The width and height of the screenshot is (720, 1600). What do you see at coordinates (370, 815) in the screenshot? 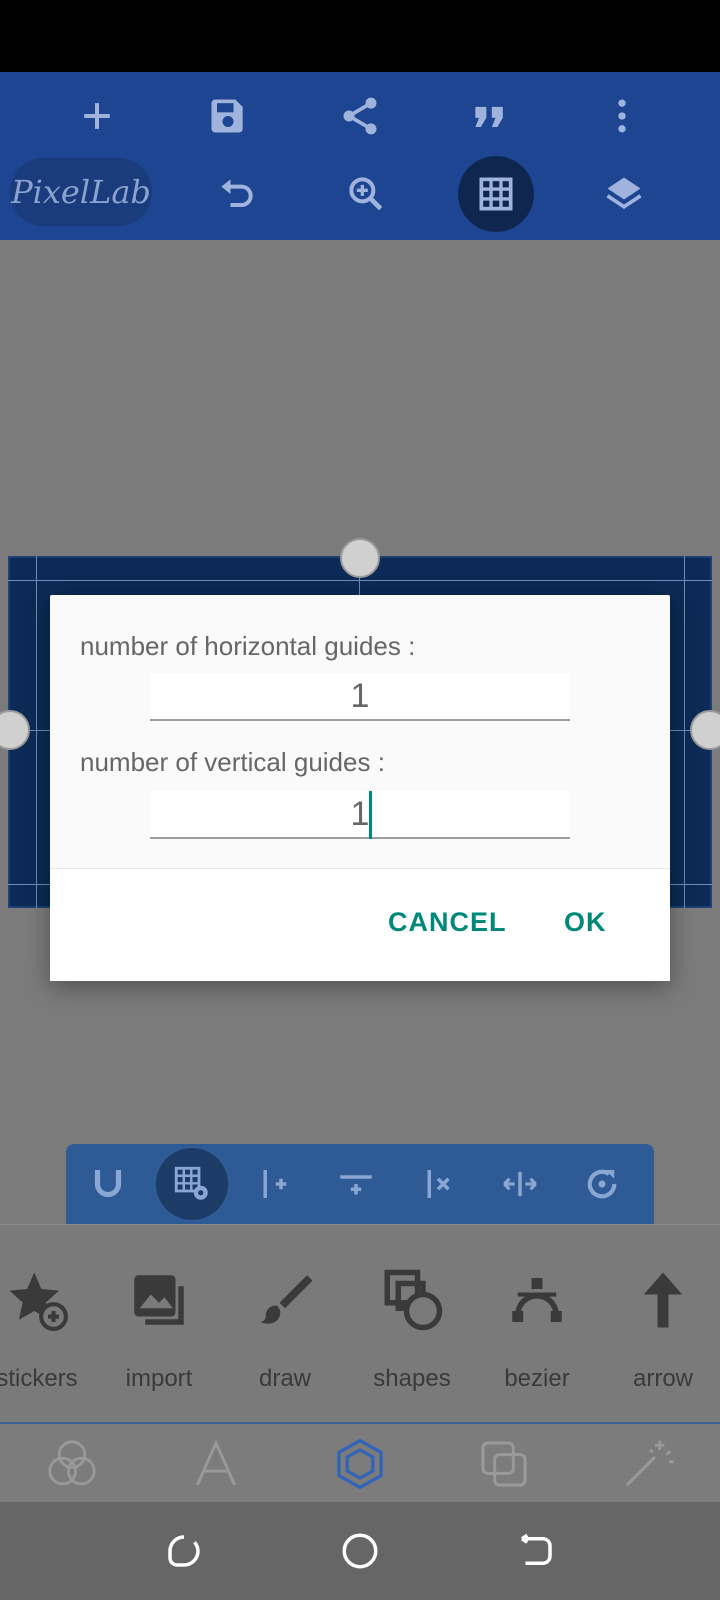
I see `text-caret` at bounding box center [370, 815].